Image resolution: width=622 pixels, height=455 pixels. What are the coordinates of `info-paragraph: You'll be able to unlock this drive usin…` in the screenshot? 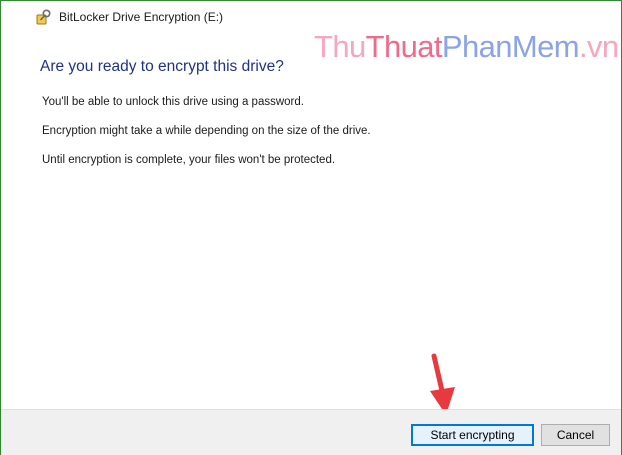 It's located at (173, 102).